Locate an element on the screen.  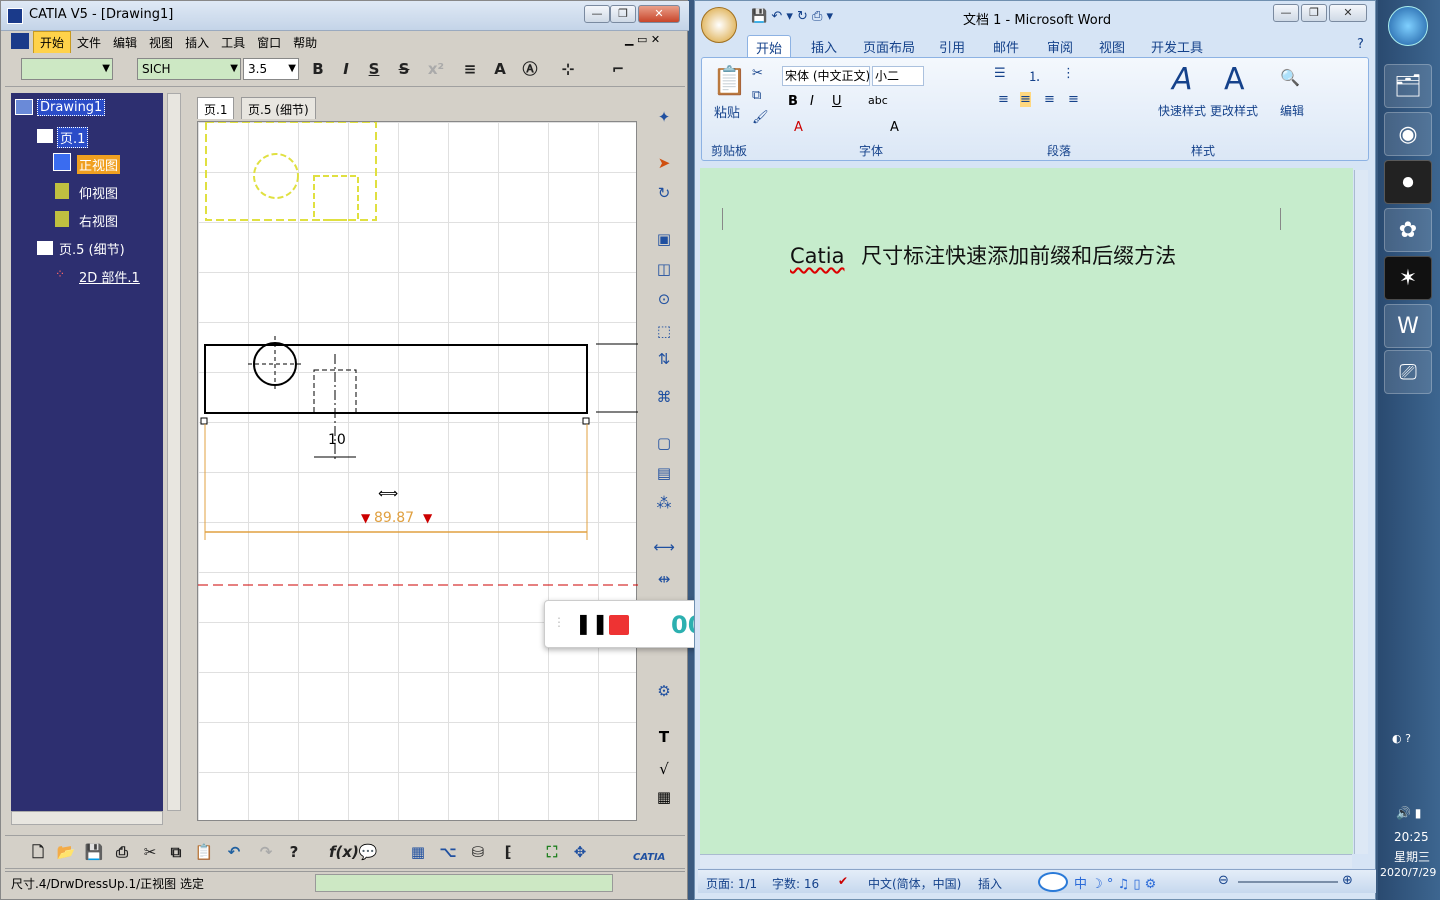
change-styles-icon: A is located at coordinates (1234, 79).